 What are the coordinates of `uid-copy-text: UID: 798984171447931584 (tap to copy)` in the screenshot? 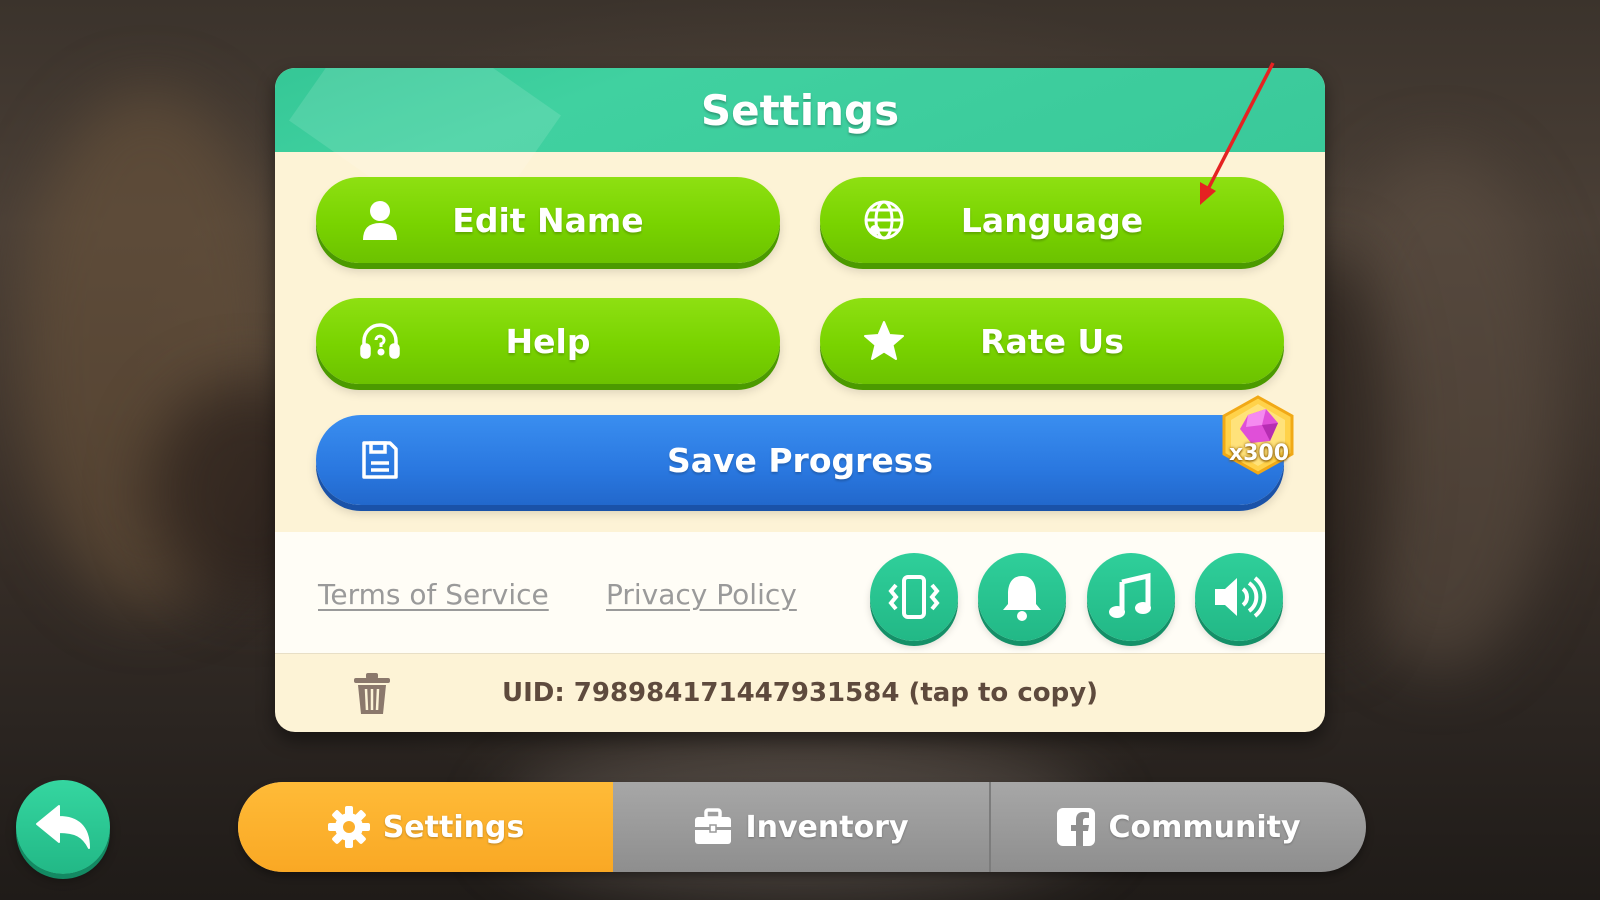 It's located at (800, 693).